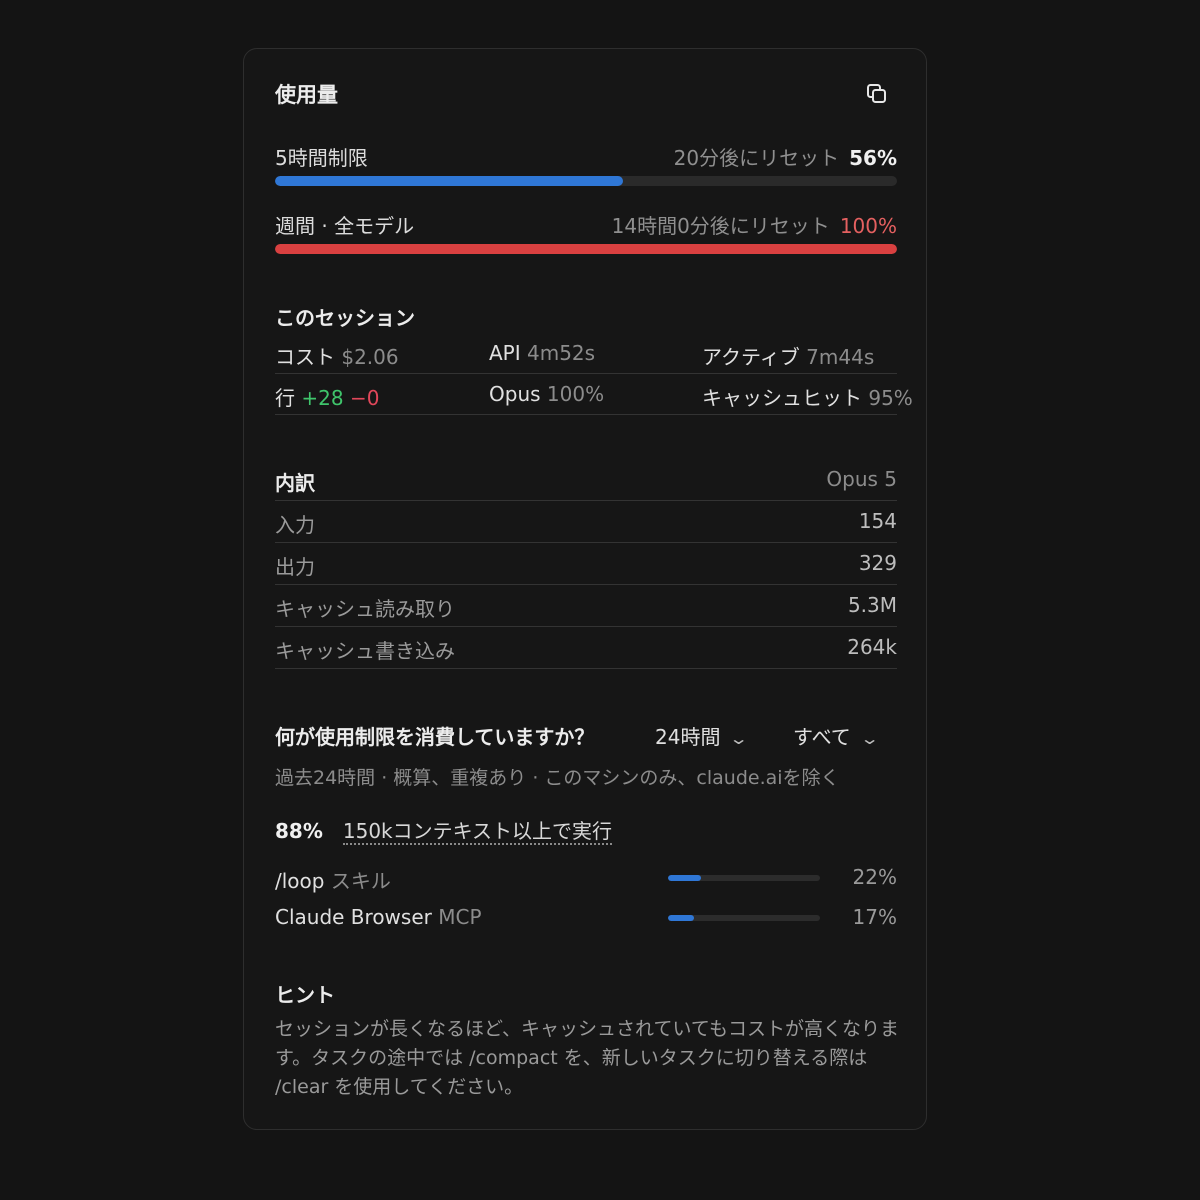 This screenshot has height=1200, width=1200. What do you see at coordinates (337, 357) in the screenshot?
I see `session-cost: コスト $2.06` at bounding box center [337, 357].